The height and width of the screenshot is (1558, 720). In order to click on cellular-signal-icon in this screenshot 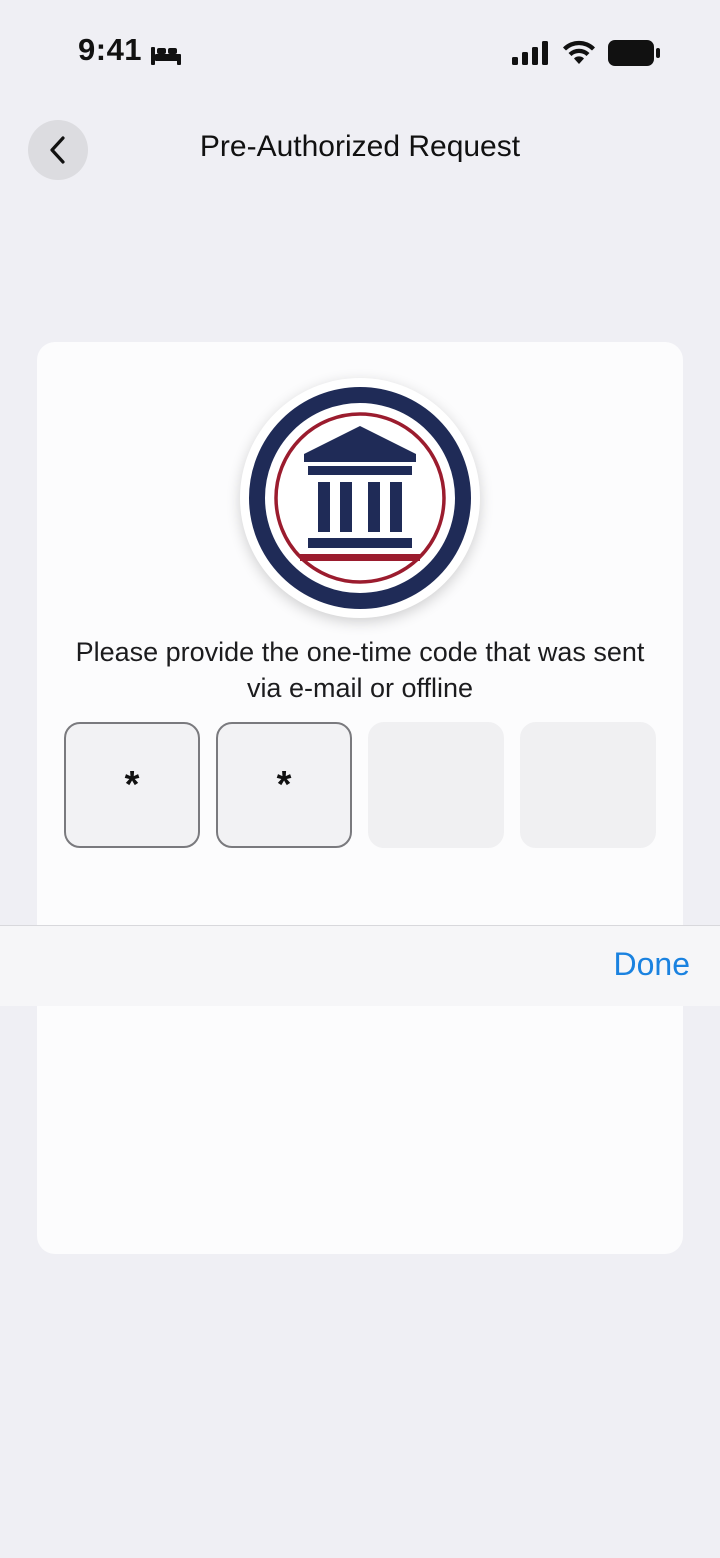, I will do `click(531, 55)`.